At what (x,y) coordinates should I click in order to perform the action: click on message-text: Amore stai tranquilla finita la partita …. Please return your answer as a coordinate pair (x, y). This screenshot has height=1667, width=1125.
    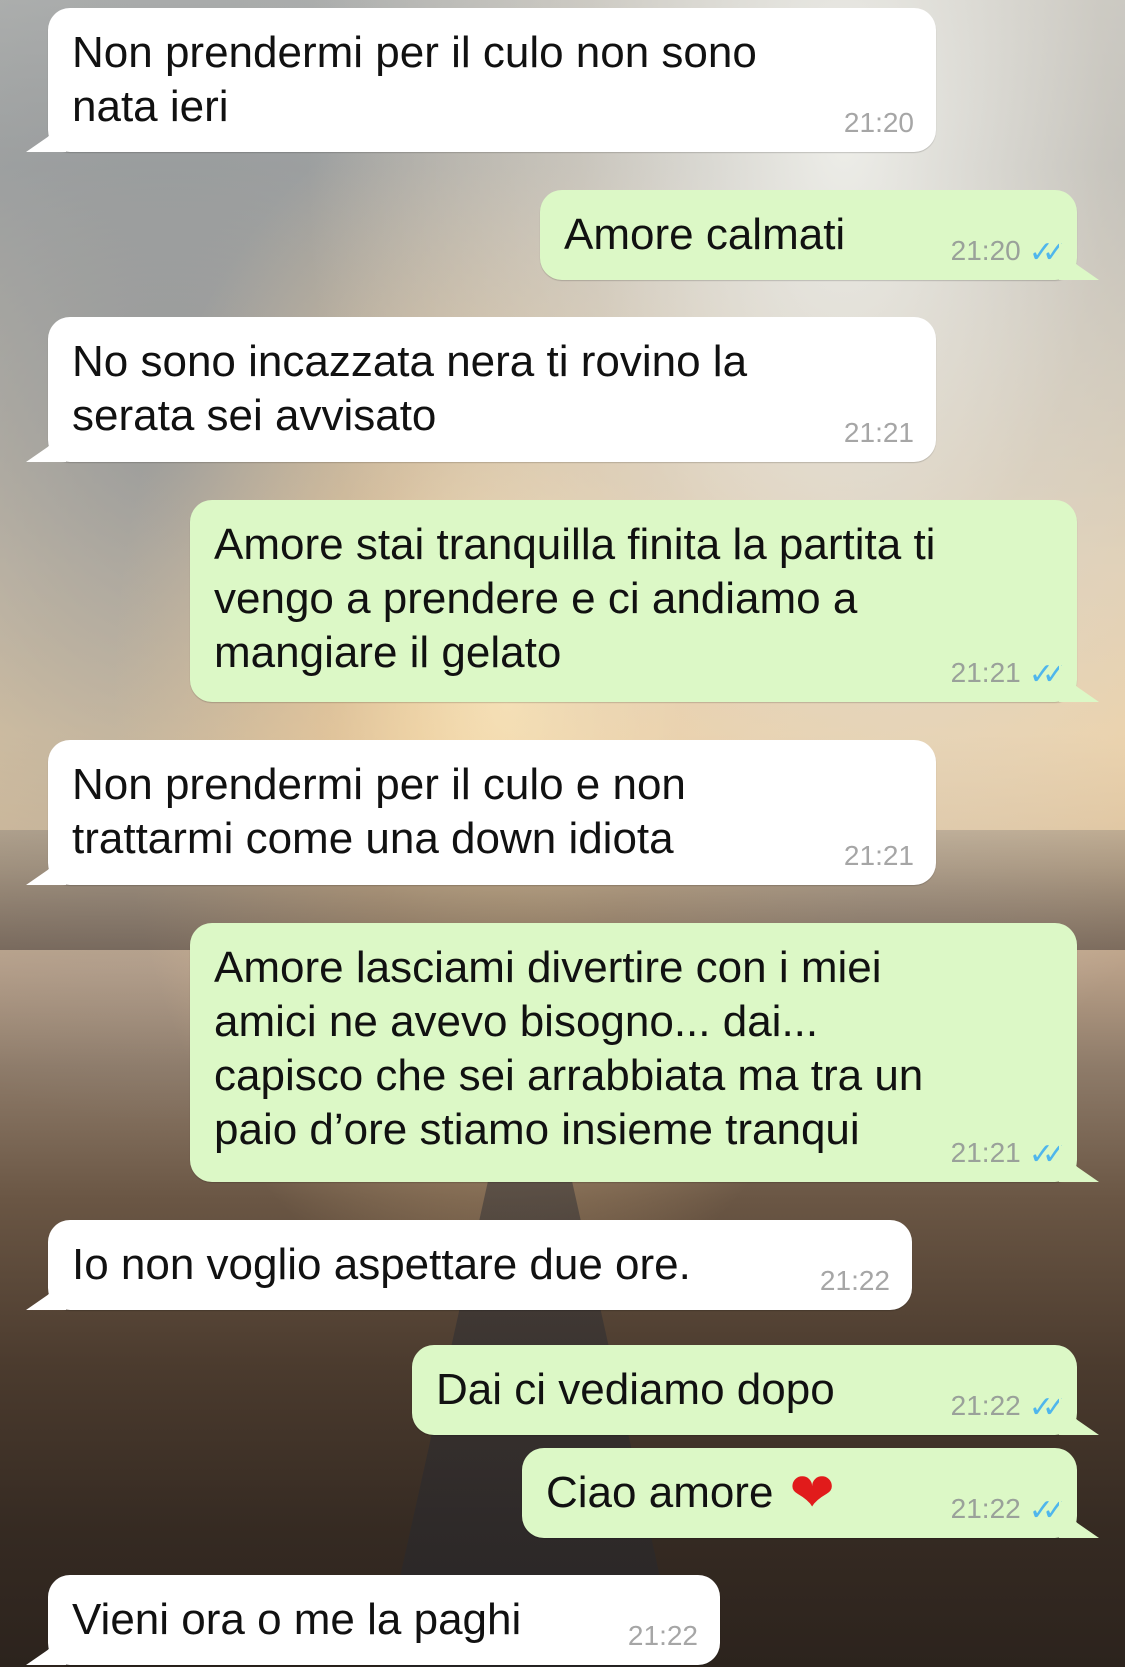
    Looking at the image, I should click on (575, 598).